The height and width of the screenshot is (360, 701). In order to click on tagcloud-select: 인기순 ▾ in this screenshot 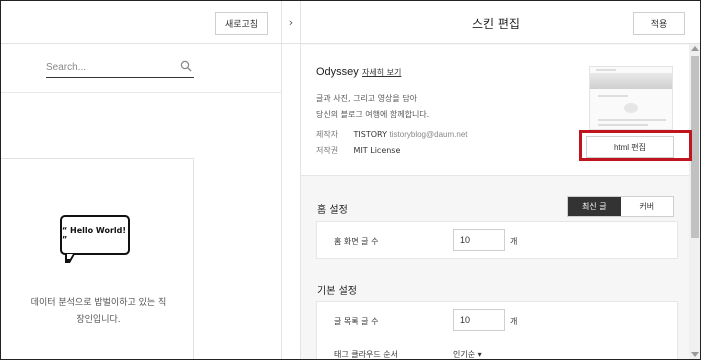, I will do `click(467, 354)`.